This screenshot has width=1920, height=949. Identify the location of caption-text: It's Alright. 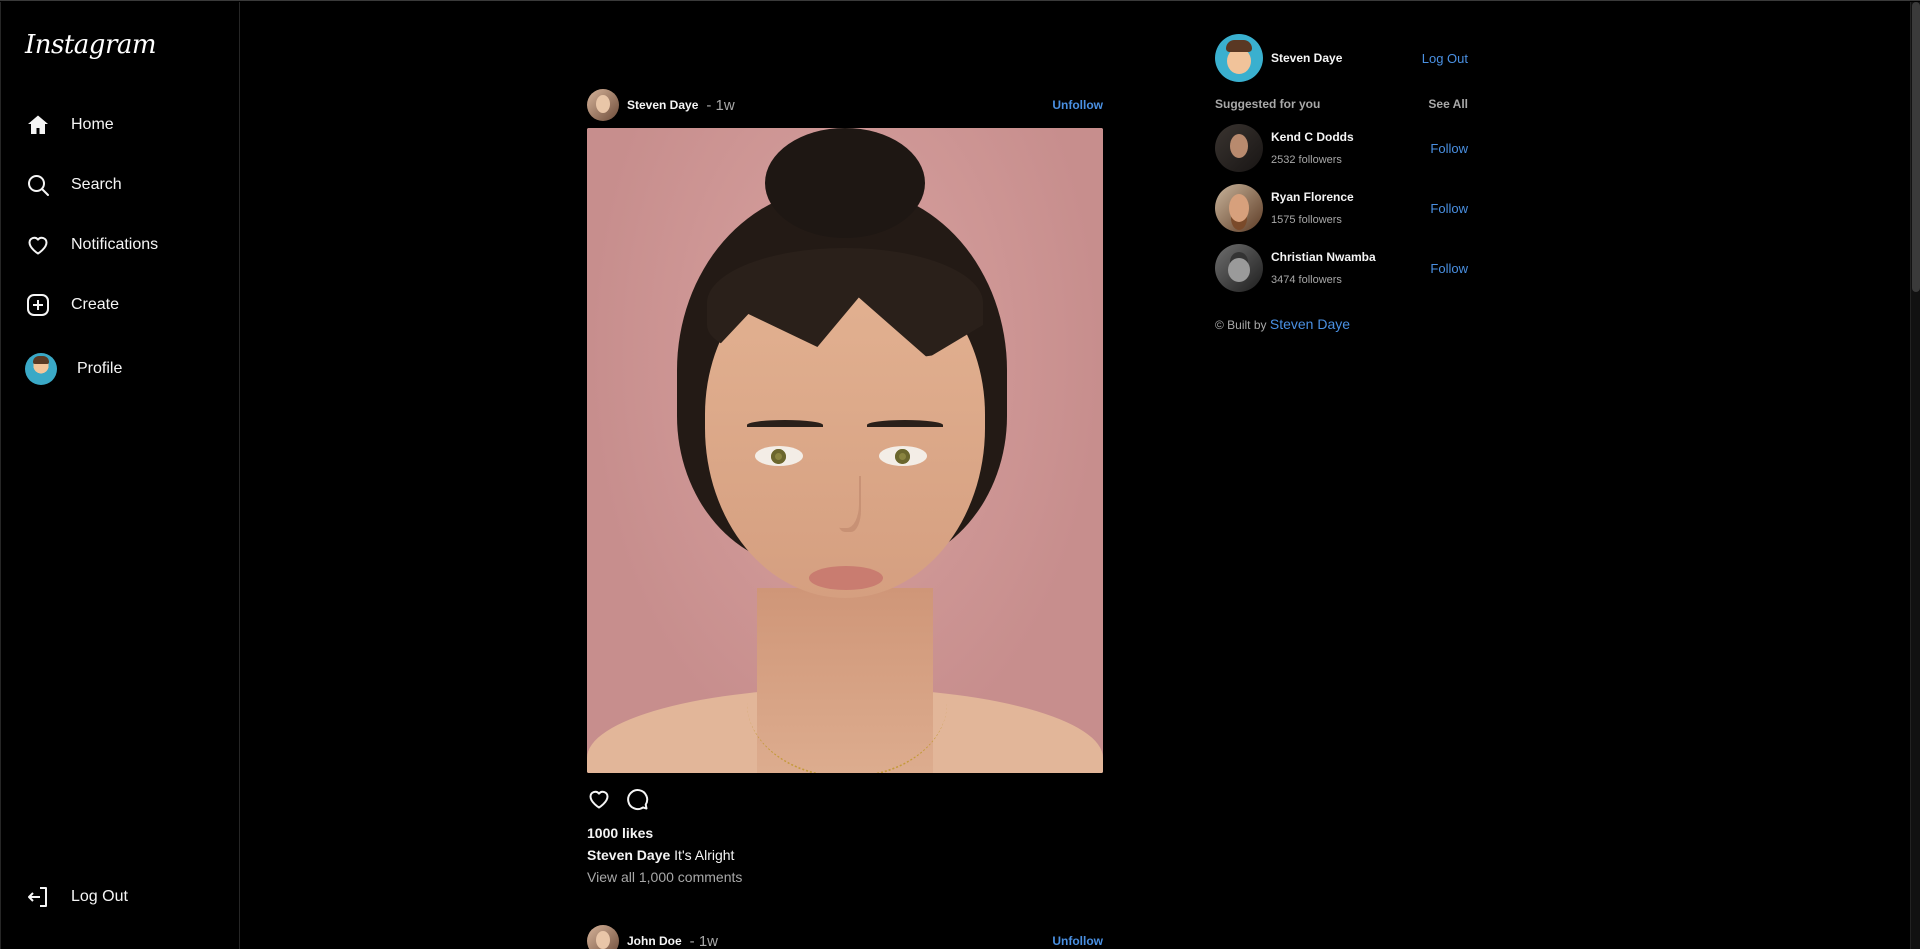
(704, 855).